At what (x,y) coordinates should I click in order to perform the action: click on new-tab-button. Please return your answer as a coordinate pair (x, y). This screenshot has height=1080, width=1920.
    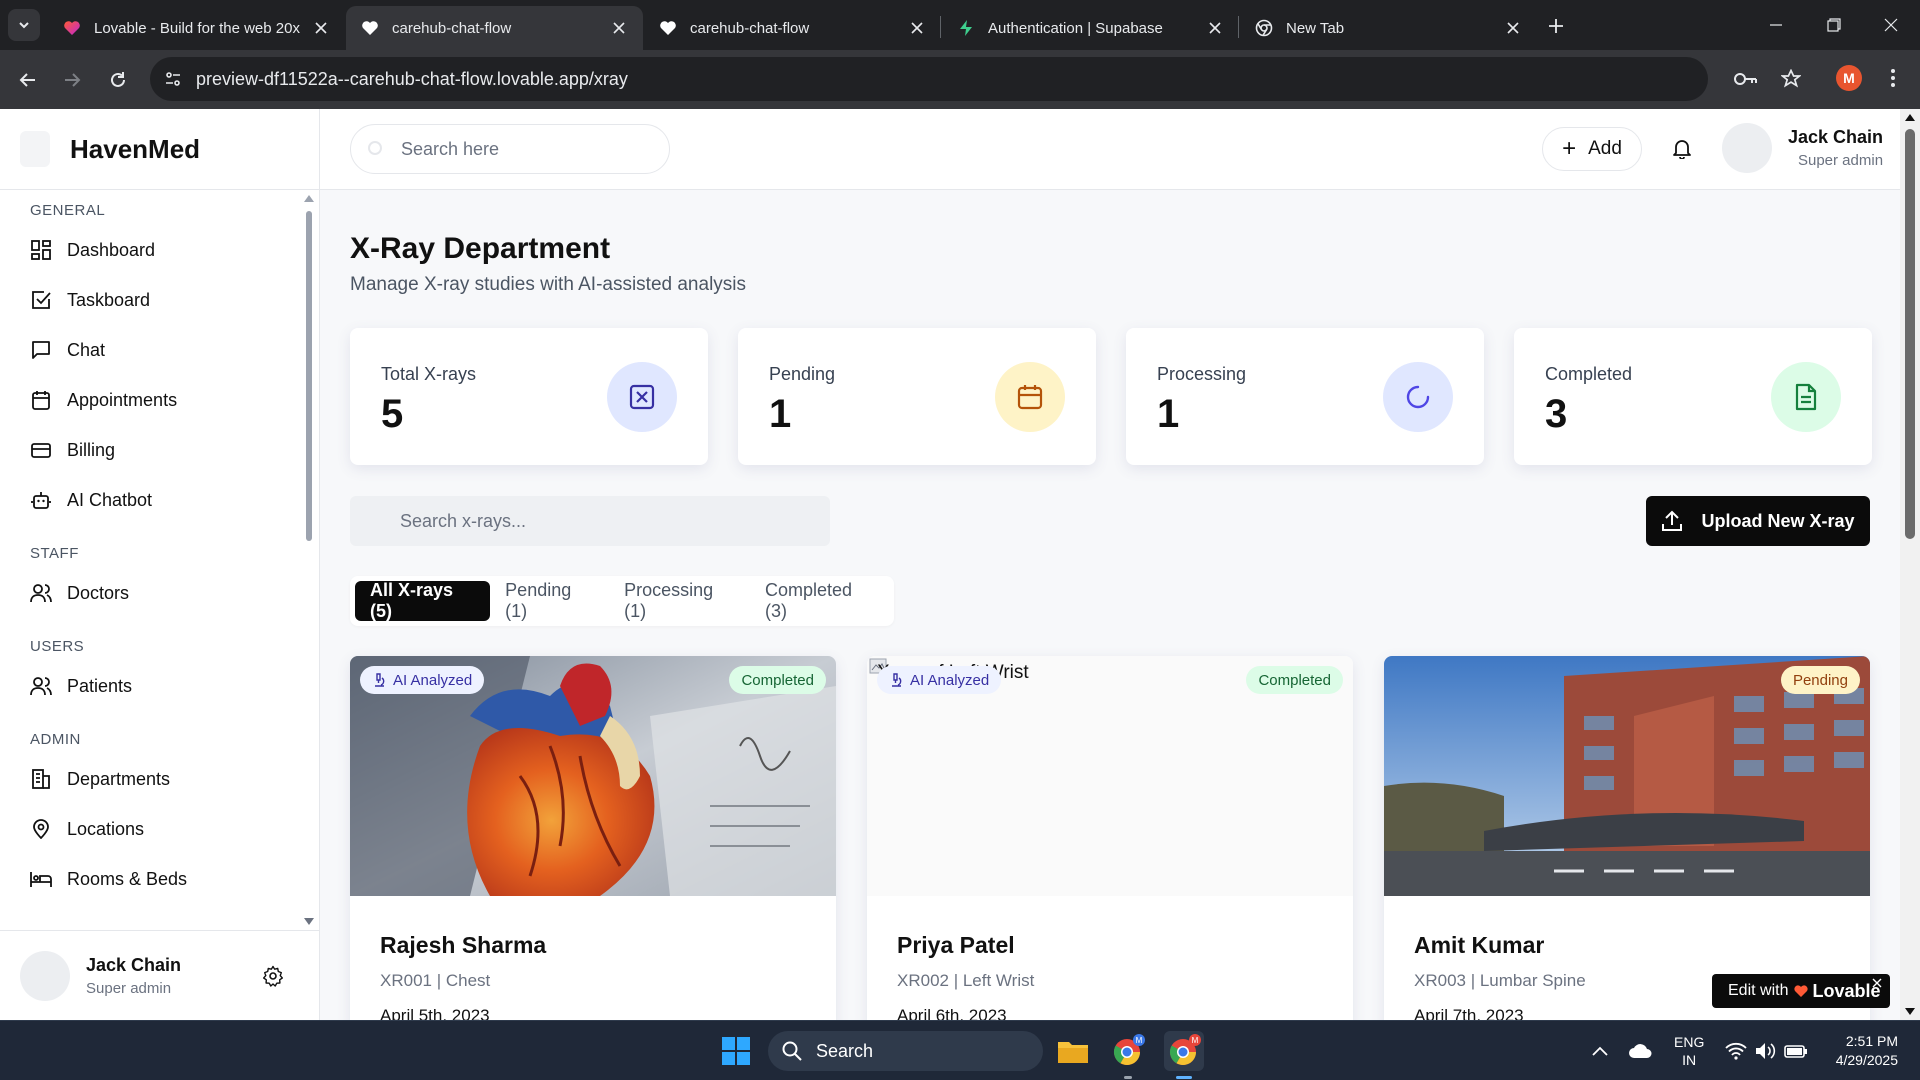
    Looking at the image, I should click on (1556, 26).